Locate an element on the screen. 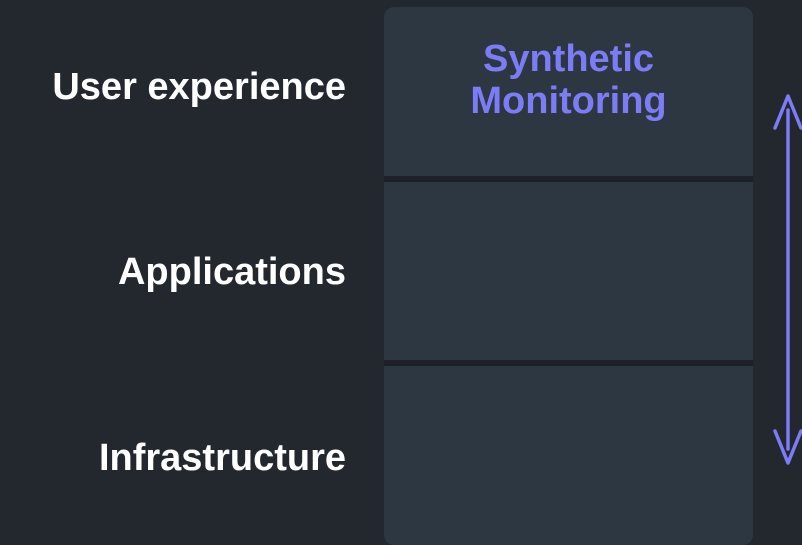 The height and width of the screenshot is (545, 802). layer-label-user-experience: User experience is located at coordinates (199, 87).